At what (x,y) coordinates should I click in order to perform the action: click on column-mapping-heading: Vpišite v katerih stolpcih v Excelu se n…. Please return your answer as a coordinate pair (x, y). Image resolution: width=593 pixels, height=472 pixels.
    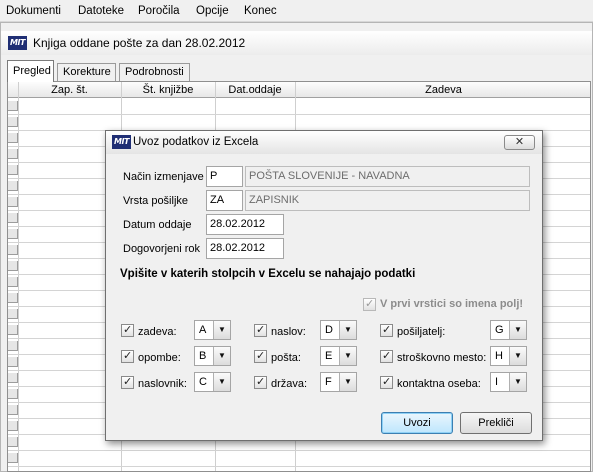
    Looking at the image, I should click on (268, 274).